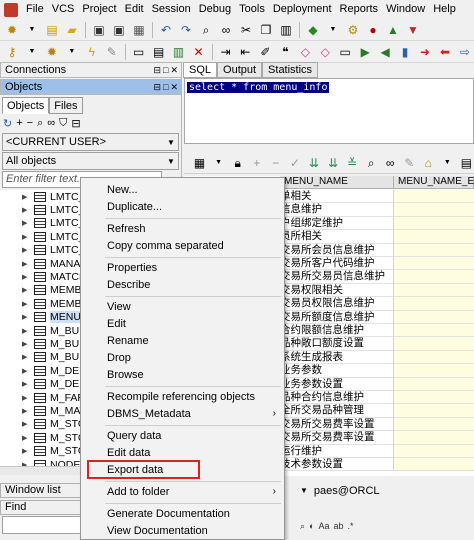 The image size is (474, 540). Describe the element at coordinates (290, 70) in the screenshot. I see `tab-statistics: Statistics` at that location.